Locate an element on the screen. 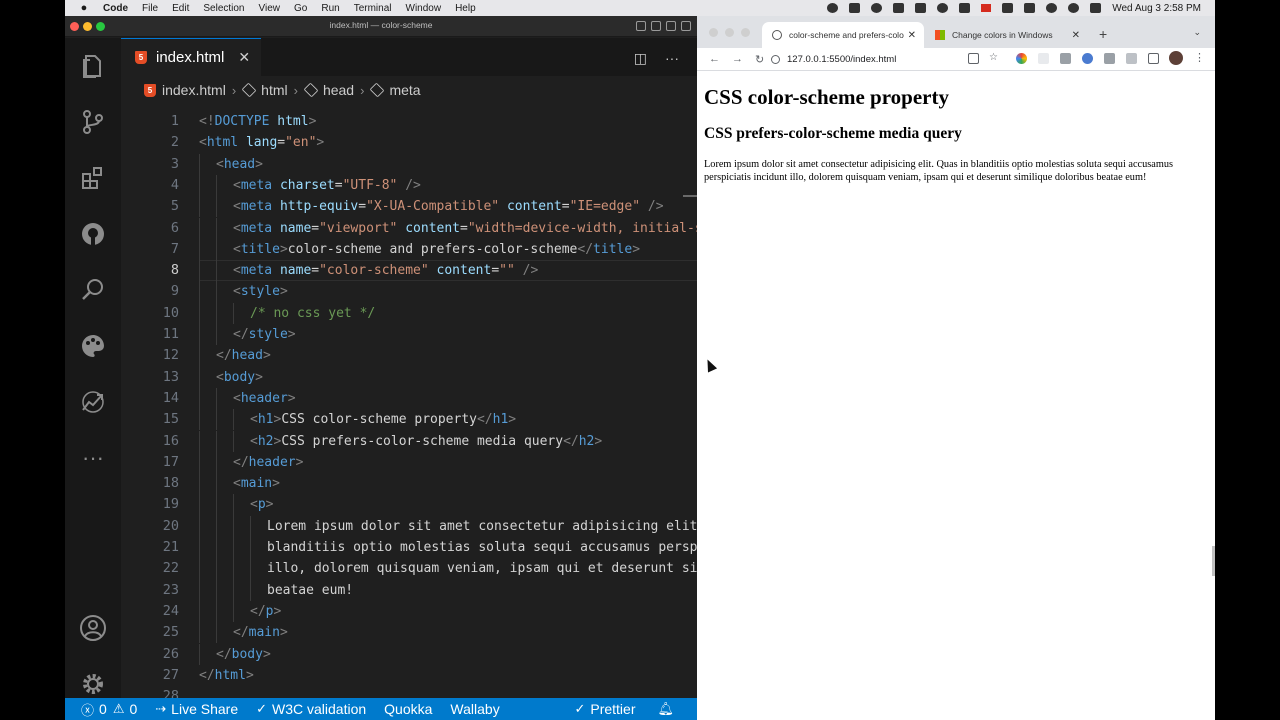 The height and width of the screenshot is (720, 1280). code-line: 23 beatae eum! is located at coordinates (409, 590).